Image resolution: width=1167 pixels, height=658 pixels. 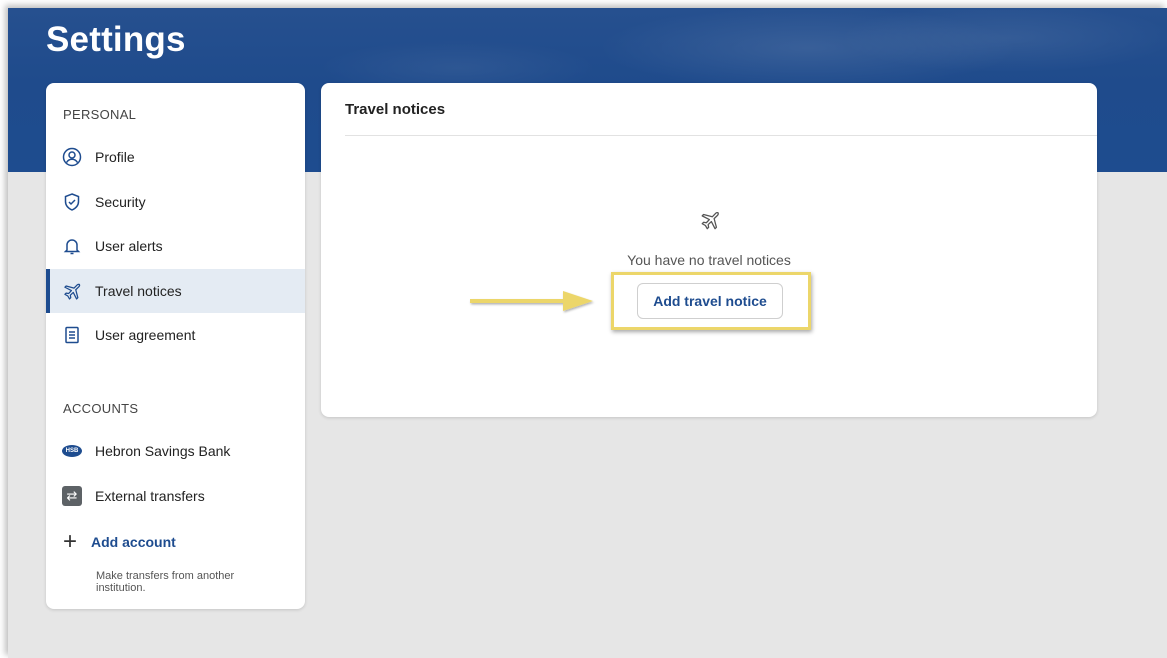 I want to click on callout-arrow-icon, so click(x=531, y=301).